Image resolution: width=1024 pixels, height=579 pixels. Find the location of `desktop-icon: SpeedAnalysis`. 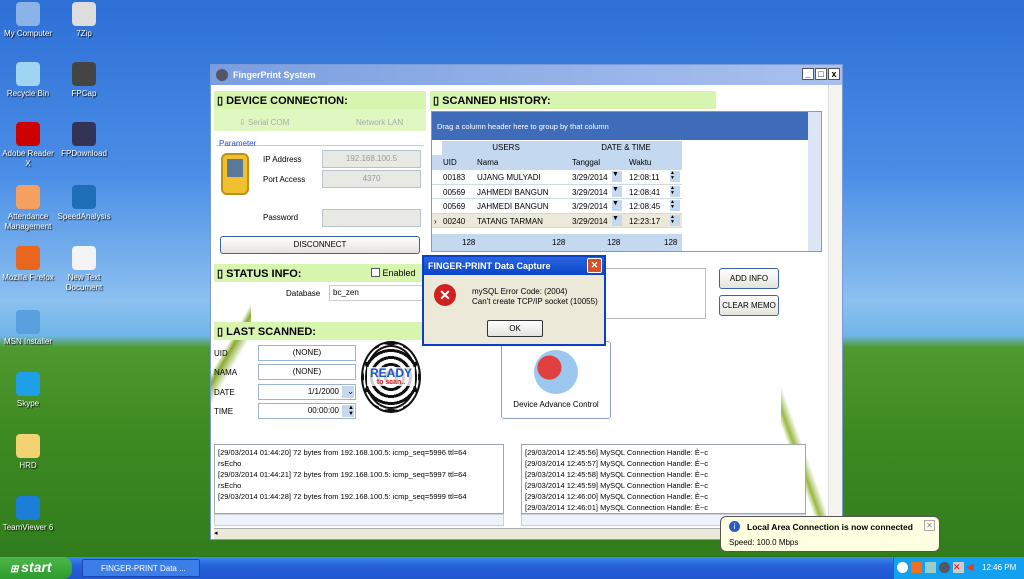

desktop-icon: SpeedAnalysis is located at coordinates (84, 203).